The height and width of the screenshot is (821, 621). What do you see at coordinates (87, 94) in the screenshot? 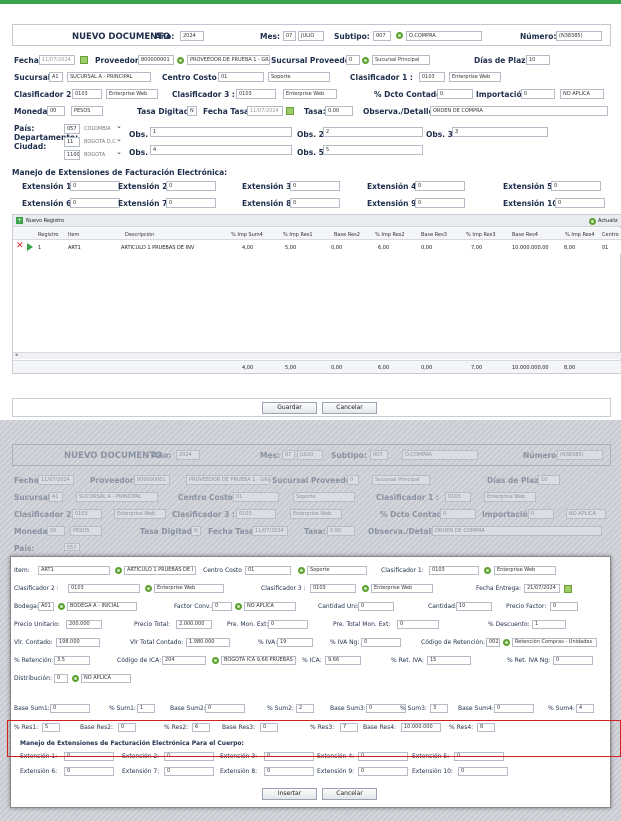
I see `clasificador2-code-input: 0103` at bounding box center [87, 94].